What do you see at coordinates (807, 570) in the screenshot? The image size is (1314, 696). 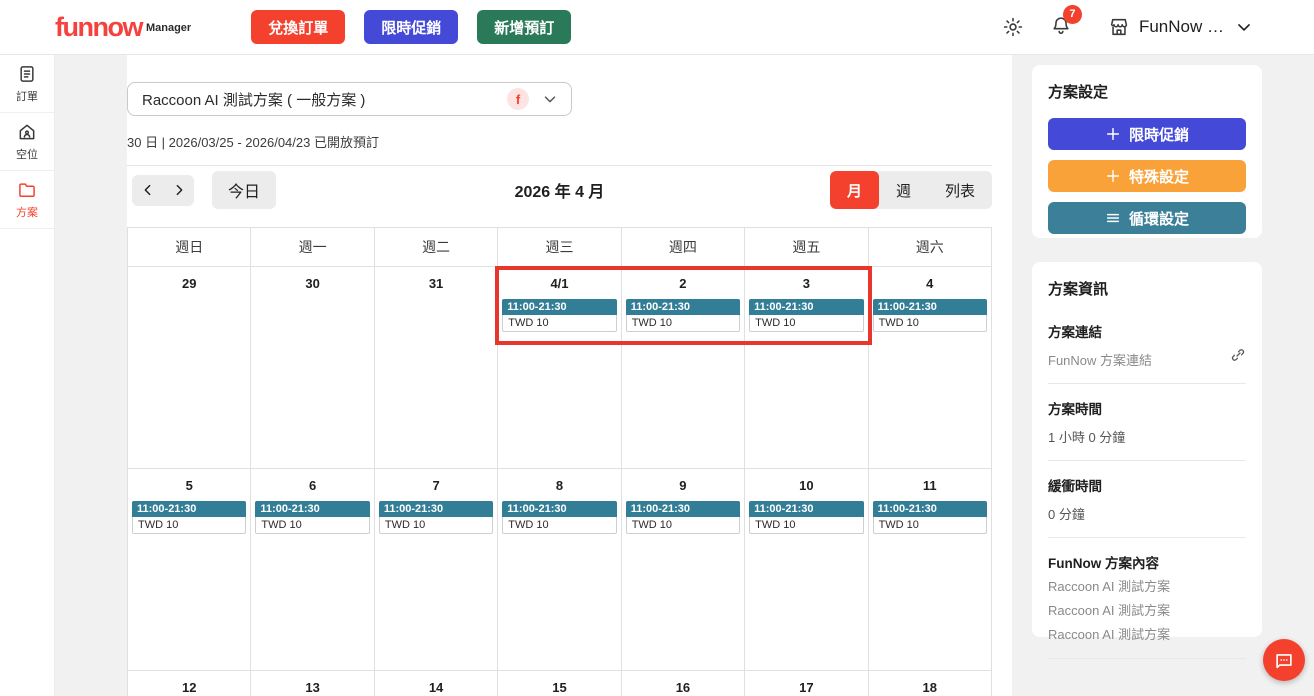 I see `calendar-day-cell: 10 11:00-21:30 TWD 10` at bounding box center [807, 570].